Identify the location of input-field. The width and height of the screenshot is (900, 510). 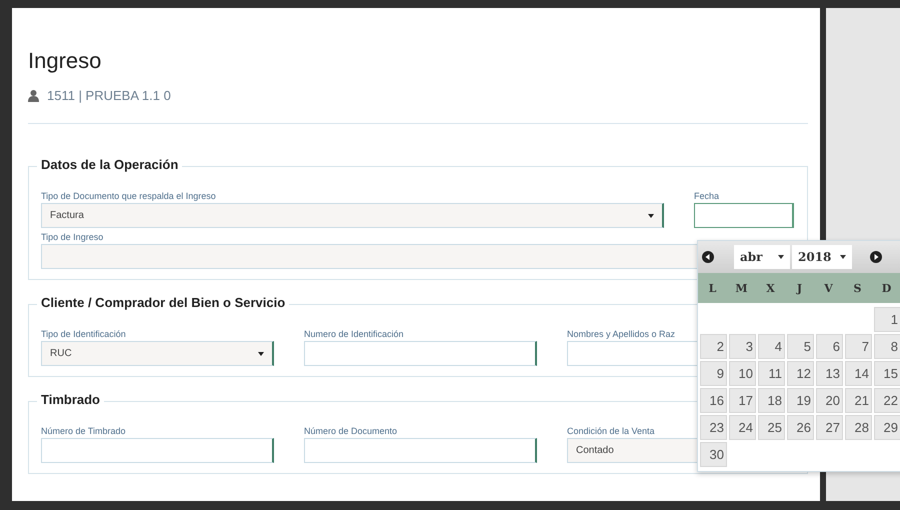
(744, 215).